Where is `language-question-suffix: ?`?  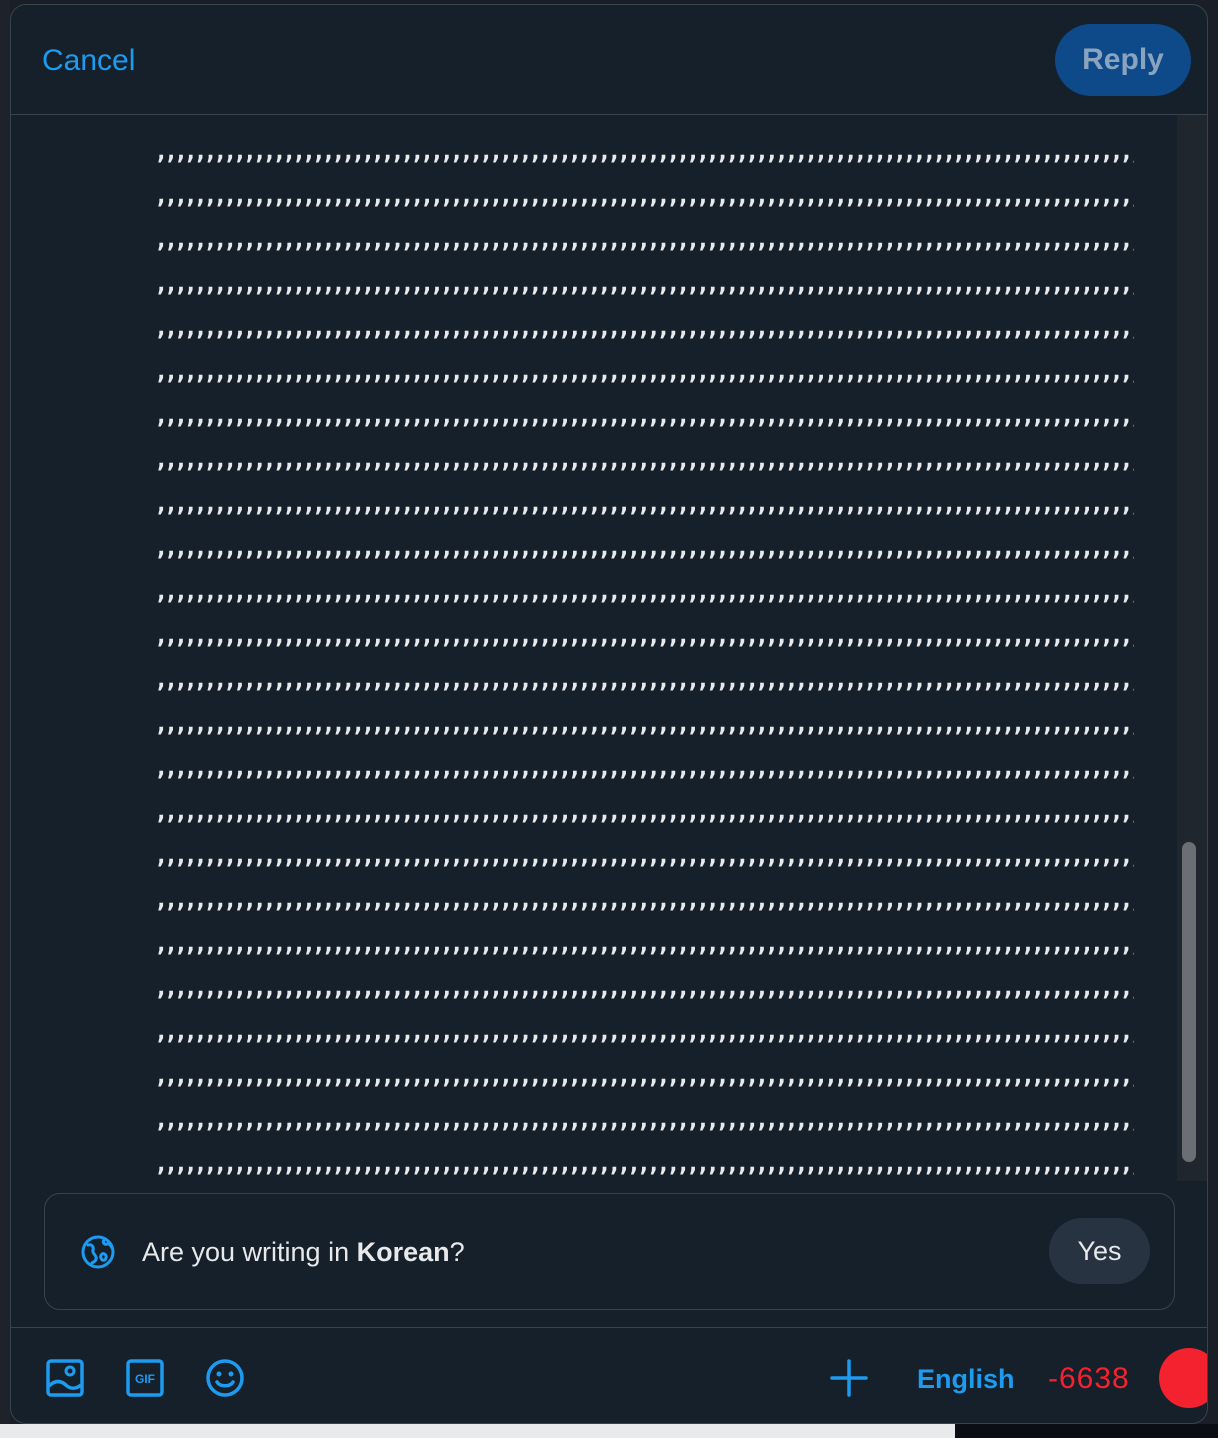
language-question-suffix: ? is located at coordinates (457, 1252).